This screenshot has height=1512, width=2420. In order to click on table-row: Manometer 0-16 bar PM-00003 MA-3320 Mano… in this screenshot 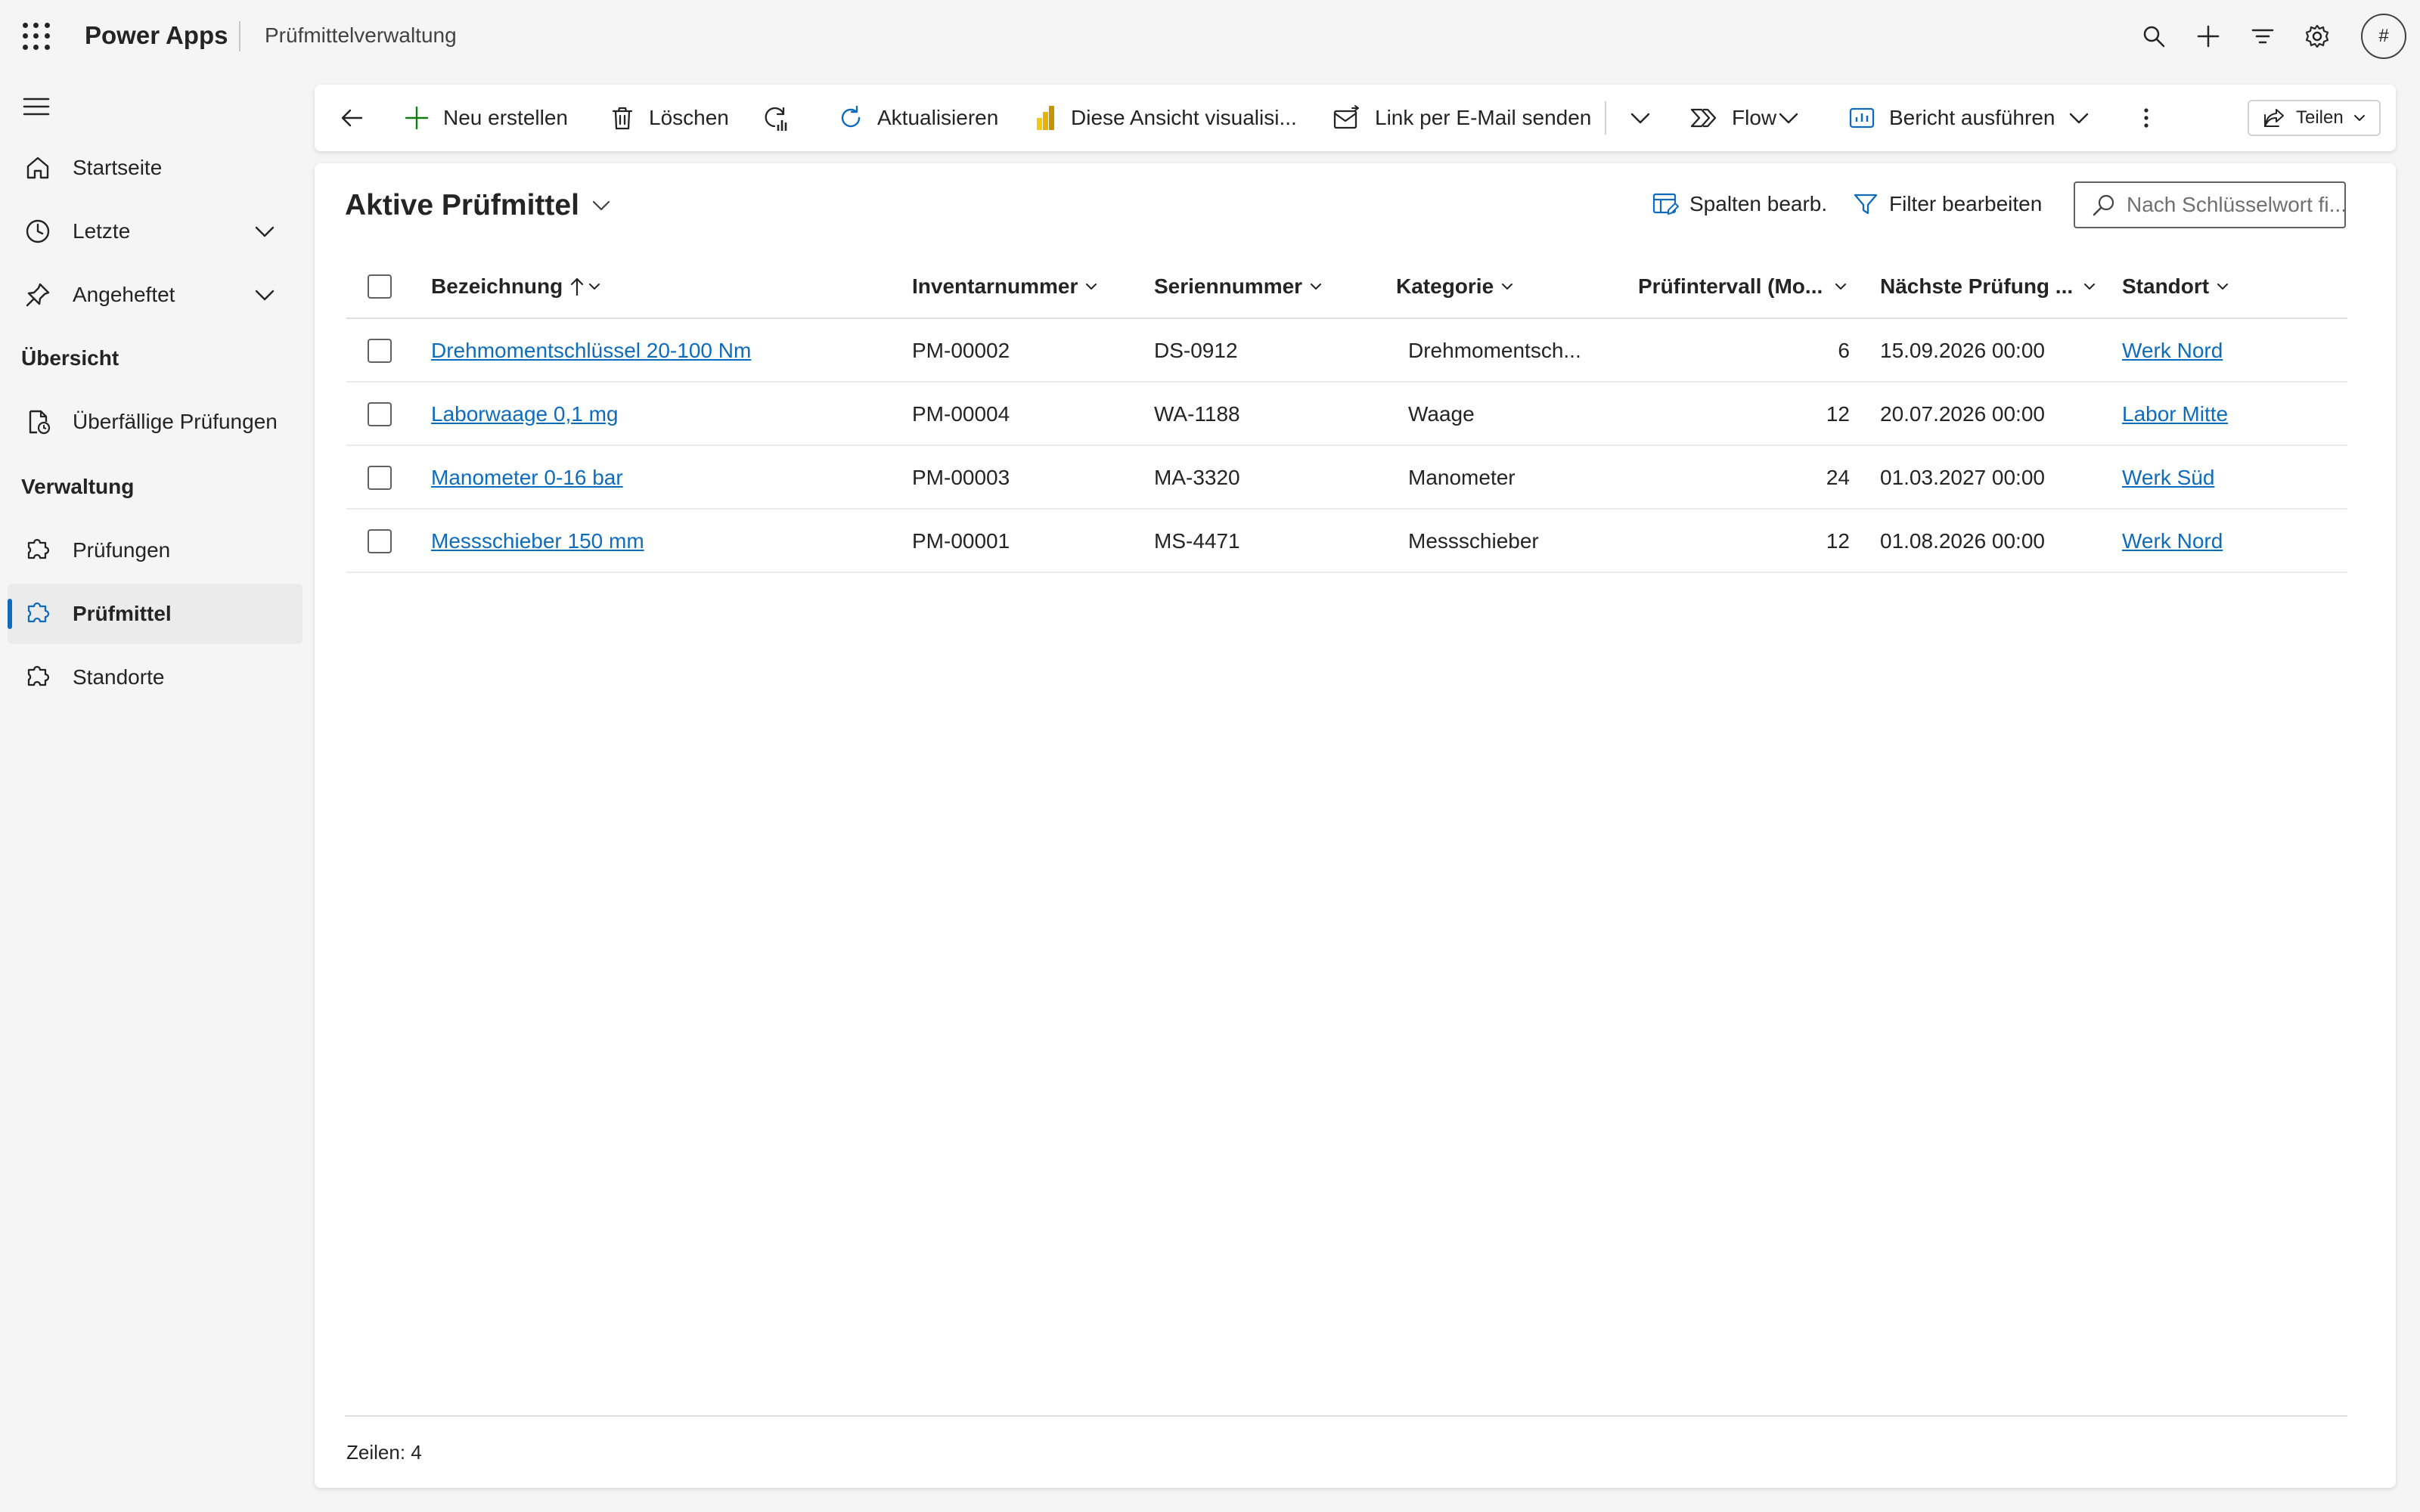, I will do `click(1346, 478)`.